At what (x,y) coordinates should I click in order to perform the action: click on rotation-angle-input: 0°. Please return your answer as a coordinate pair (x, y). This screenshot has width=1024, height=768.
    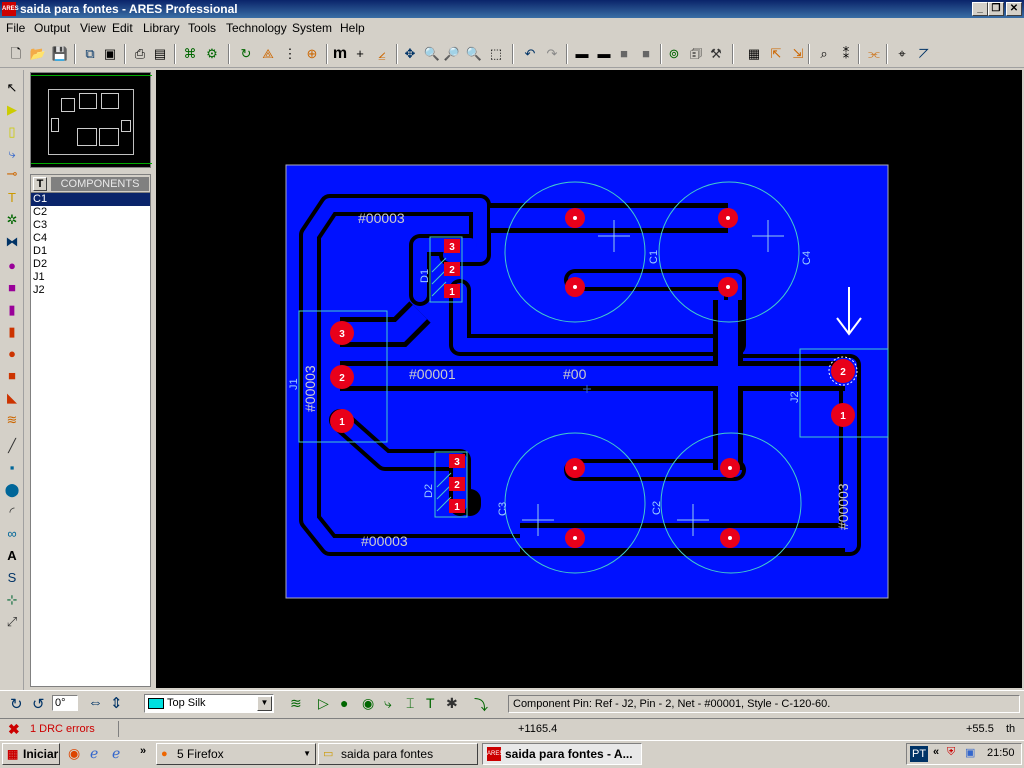
    Looking at the image, I should click on (65, 703).